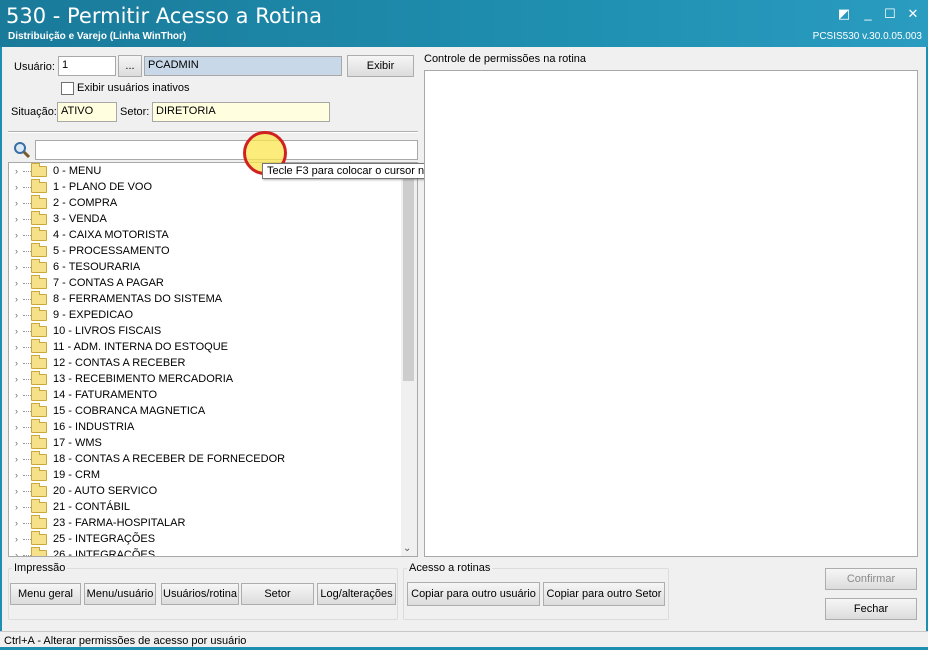 The height and width of the screenshot is (650, 928). I want to click on tree-item: › 14 - FATURAMENTO, so click(213, 395).